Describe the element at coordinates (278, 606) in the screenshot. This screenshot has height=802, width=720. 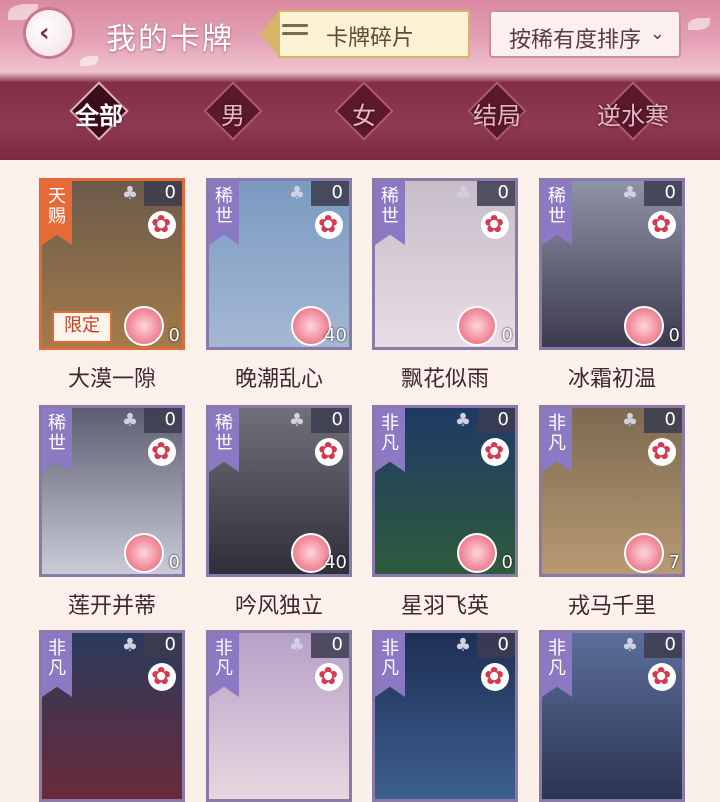
I see `card-name: 吟风独立` at that location.